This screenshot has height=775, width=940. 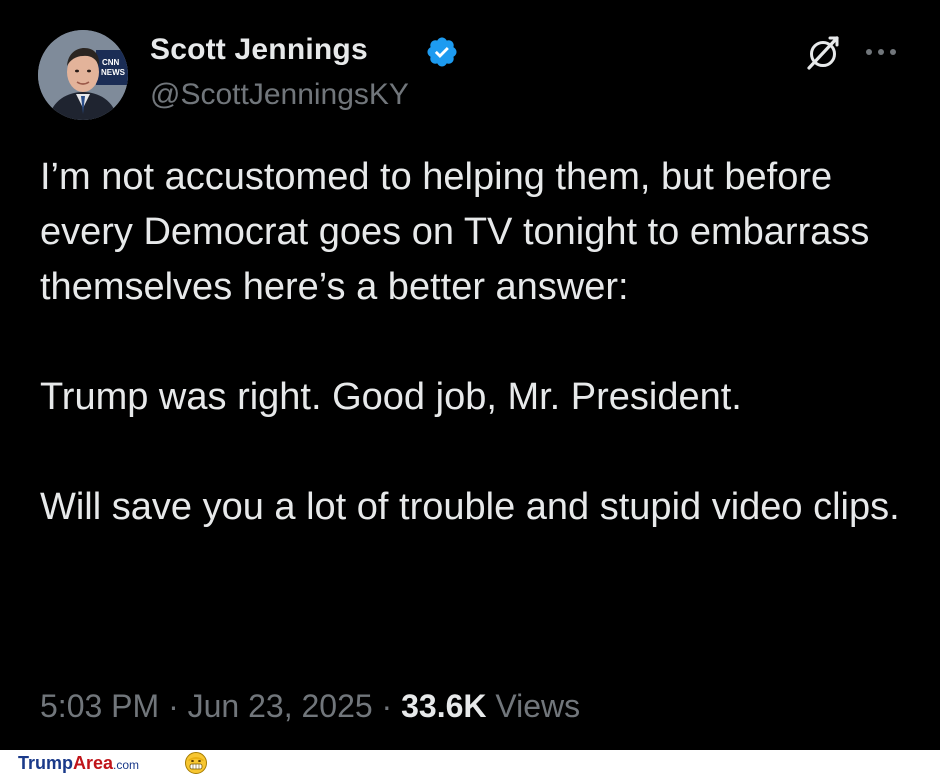 I want to click on views-count: 33.6K, so click(x=443, y=706).